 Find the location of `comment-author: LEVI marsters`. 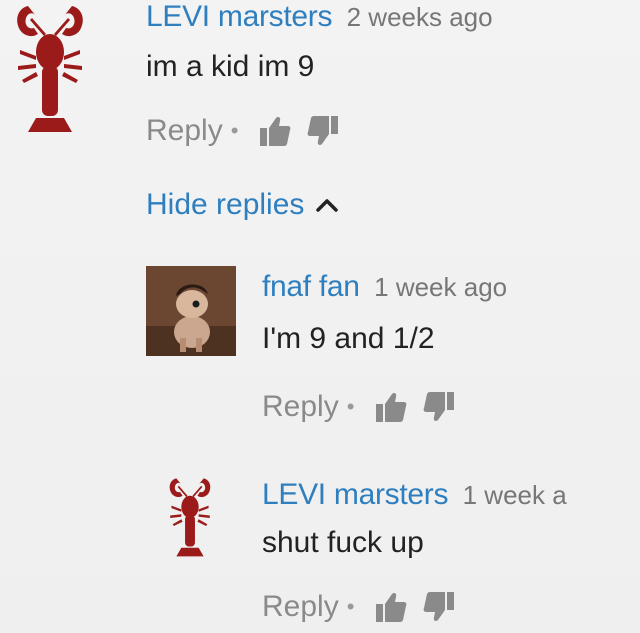

comment-author: LEVI marsters is located at coordinates (239, 16).